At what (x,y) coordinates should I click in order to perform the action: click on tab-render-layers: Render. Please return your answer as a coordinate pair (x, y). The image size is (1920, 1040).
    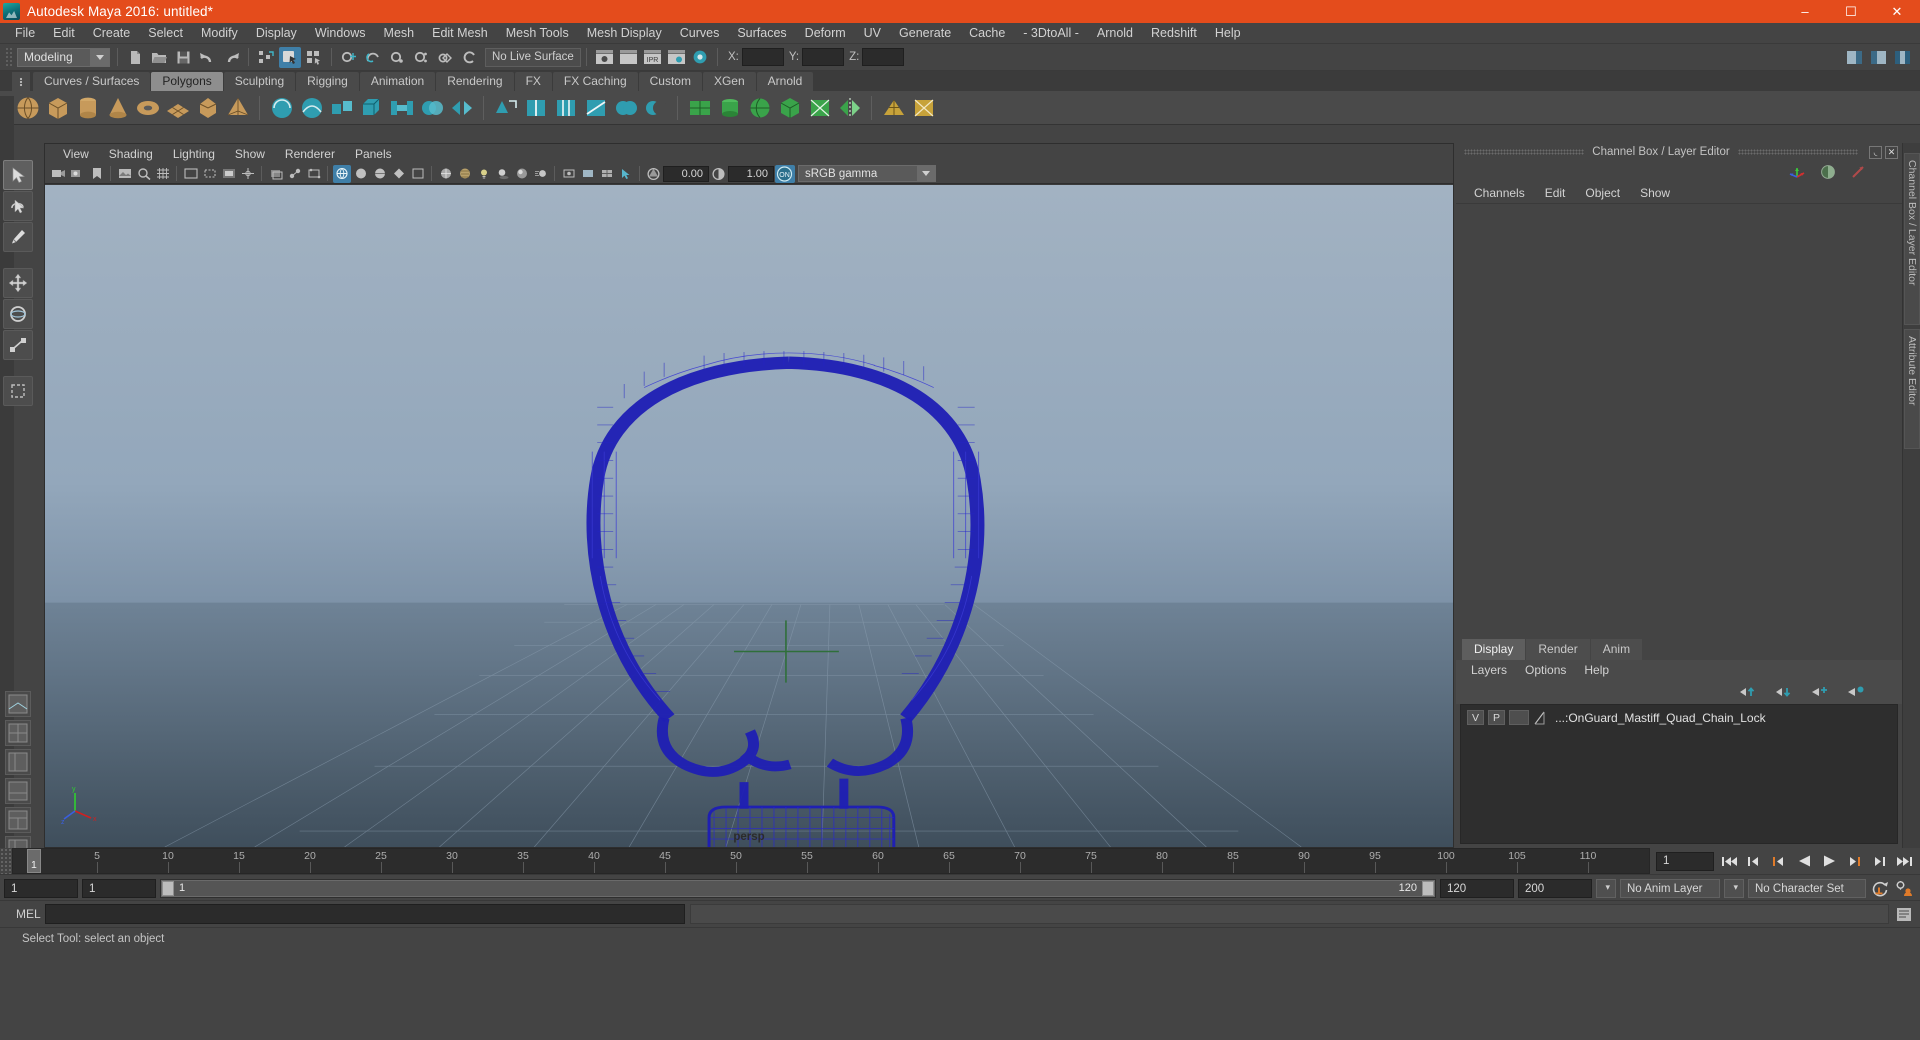
    Looking at the image, I should click on (1558, 649).